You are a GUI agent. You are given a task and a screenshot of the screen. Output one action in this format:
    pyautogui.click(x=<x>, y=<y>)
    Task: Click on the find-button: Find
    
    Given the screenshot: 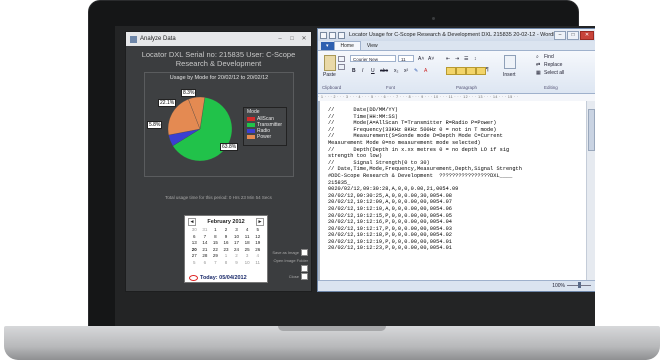 What is the action you would take?
    pyautogui.click(x=549, y=57)
    